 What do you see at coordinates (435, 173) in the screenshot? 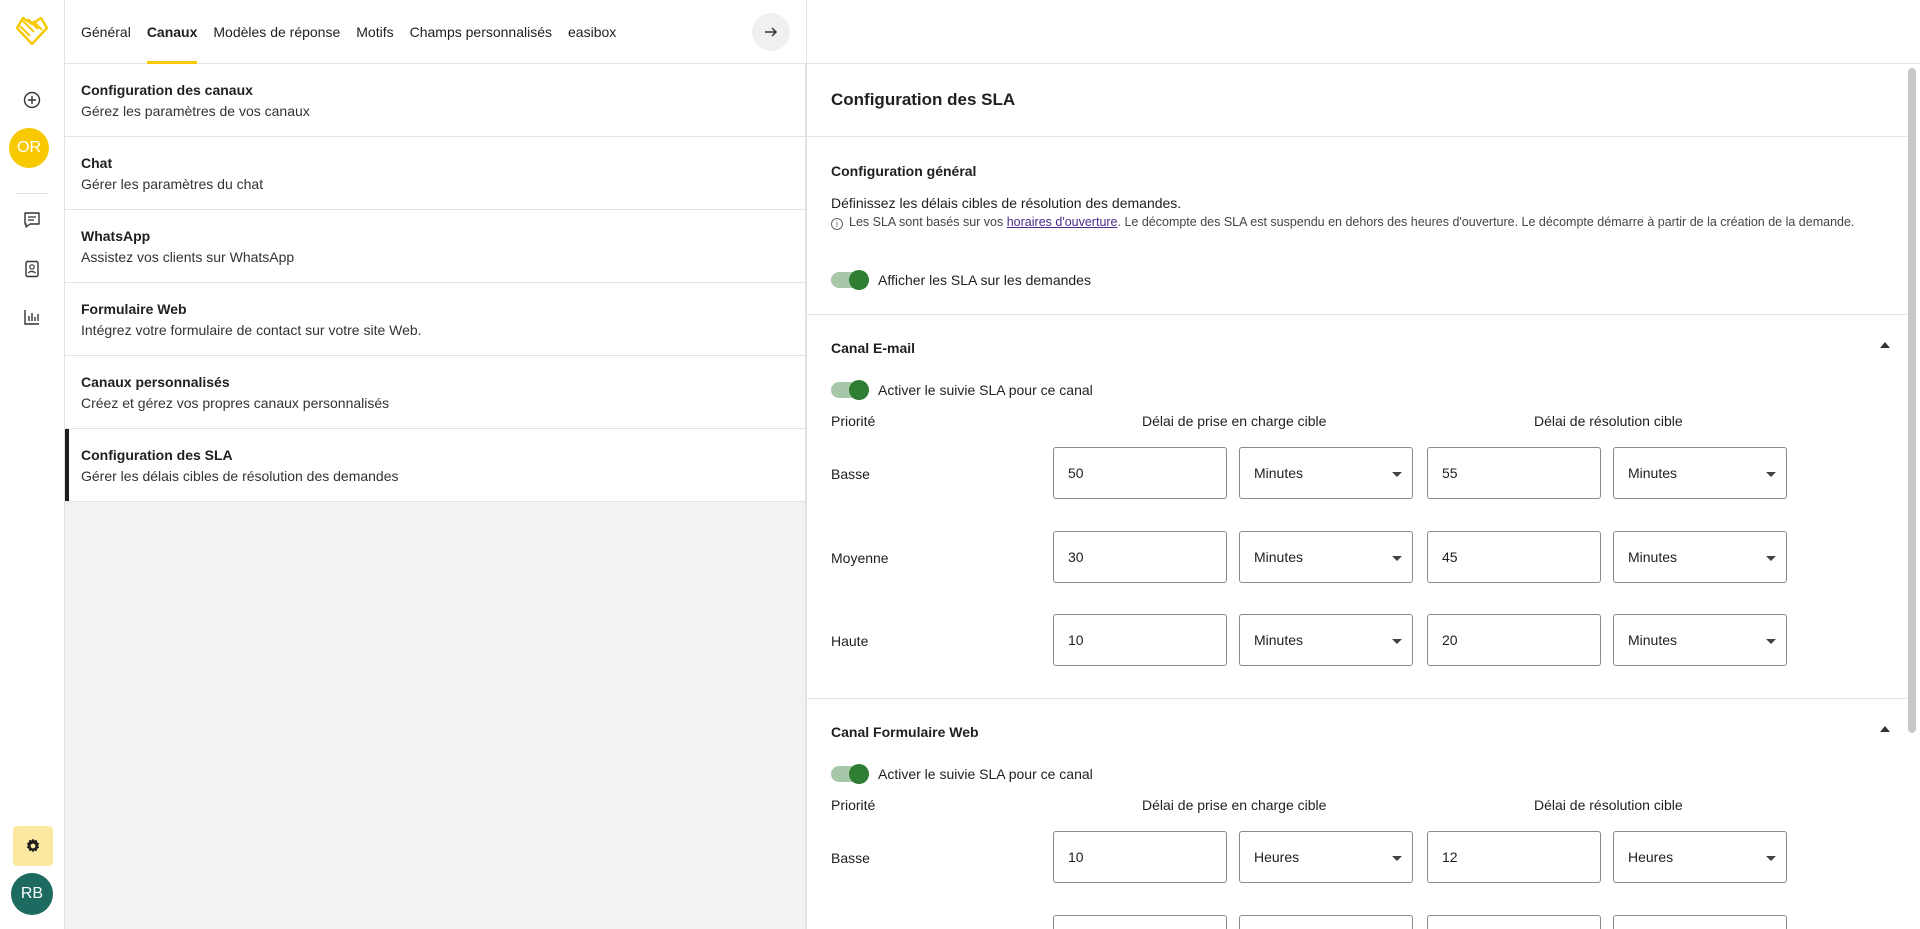
I see `list-item-chat: Chat Gérer les paramètres du chat` at bounding box center [435, 173].